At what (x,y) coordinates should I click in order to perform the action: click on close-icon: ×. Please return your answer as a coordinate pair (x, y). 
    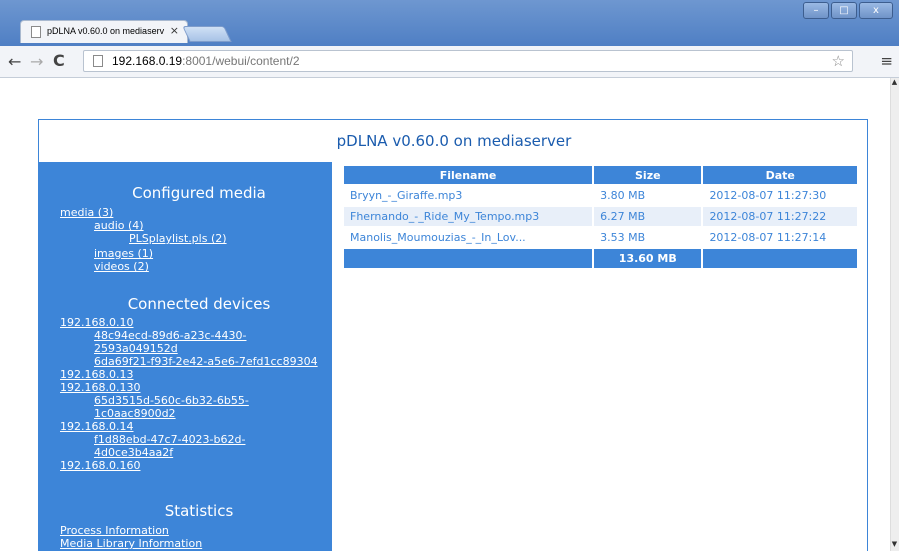
    Looking at the image, I should click on (174, 30).